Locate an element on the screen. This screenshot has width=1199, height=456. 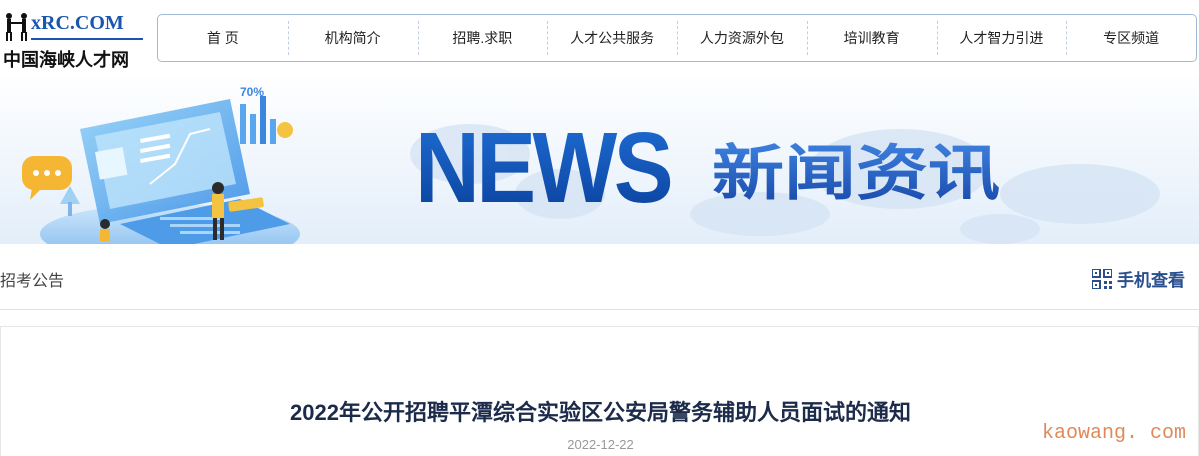
site-logo: xRC.COM 中国海峡人才网 is located at coordinates (75, 39).